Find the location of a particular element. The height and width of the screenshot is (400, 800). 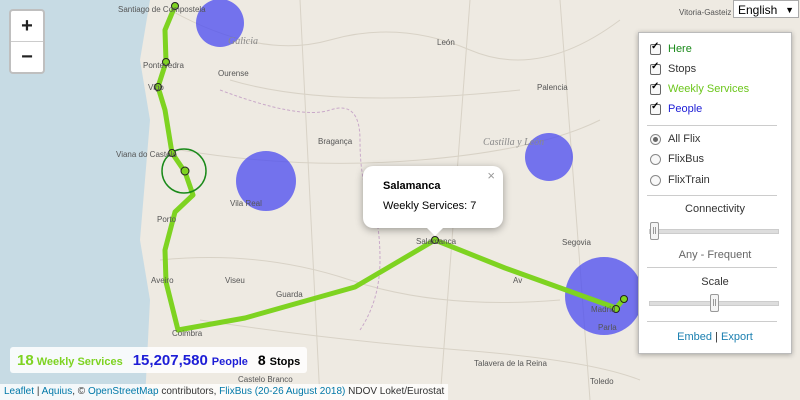

osm-link: OpenStreetMap is located at coordinates (123, 391).